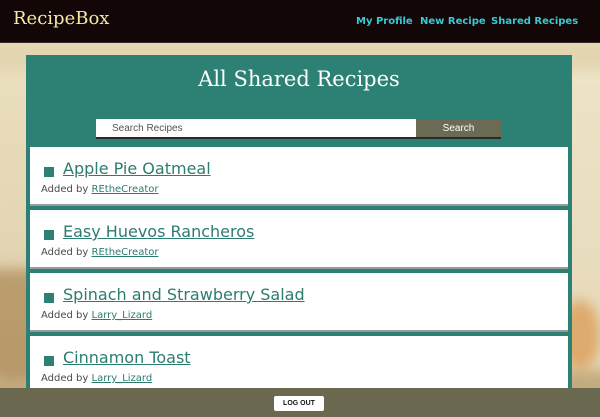  What do you see at coordinates (266, 128) in the screenshot?
I see `search-input` at bounding box center [266, 128].